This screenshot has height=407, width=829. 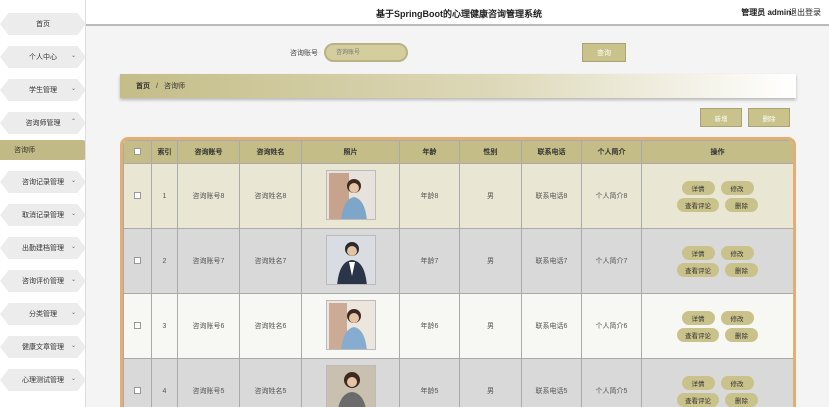 I want to click on breadcrumb-current: 咨询师, so click(x=174, y=86).